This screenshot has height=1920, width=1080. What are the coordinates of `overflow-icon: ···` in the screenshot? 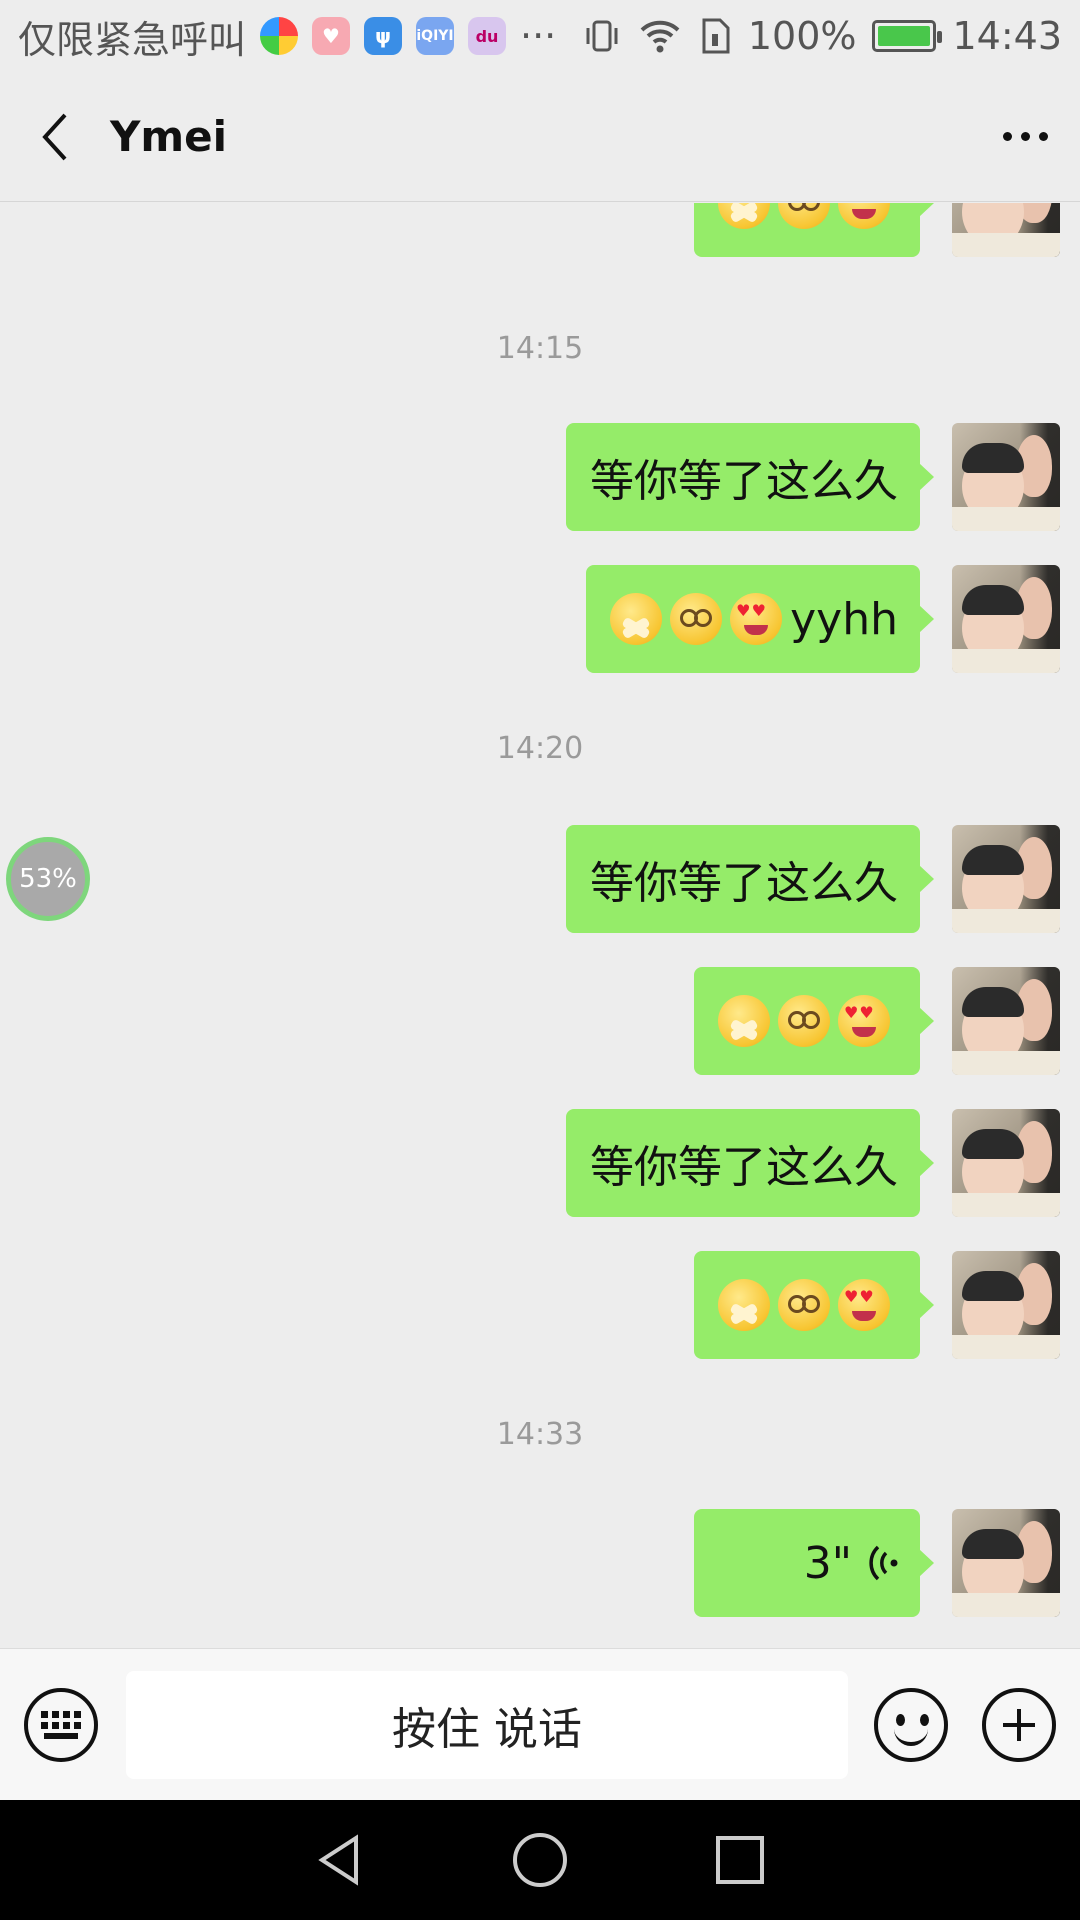 It's located at (538, 36).